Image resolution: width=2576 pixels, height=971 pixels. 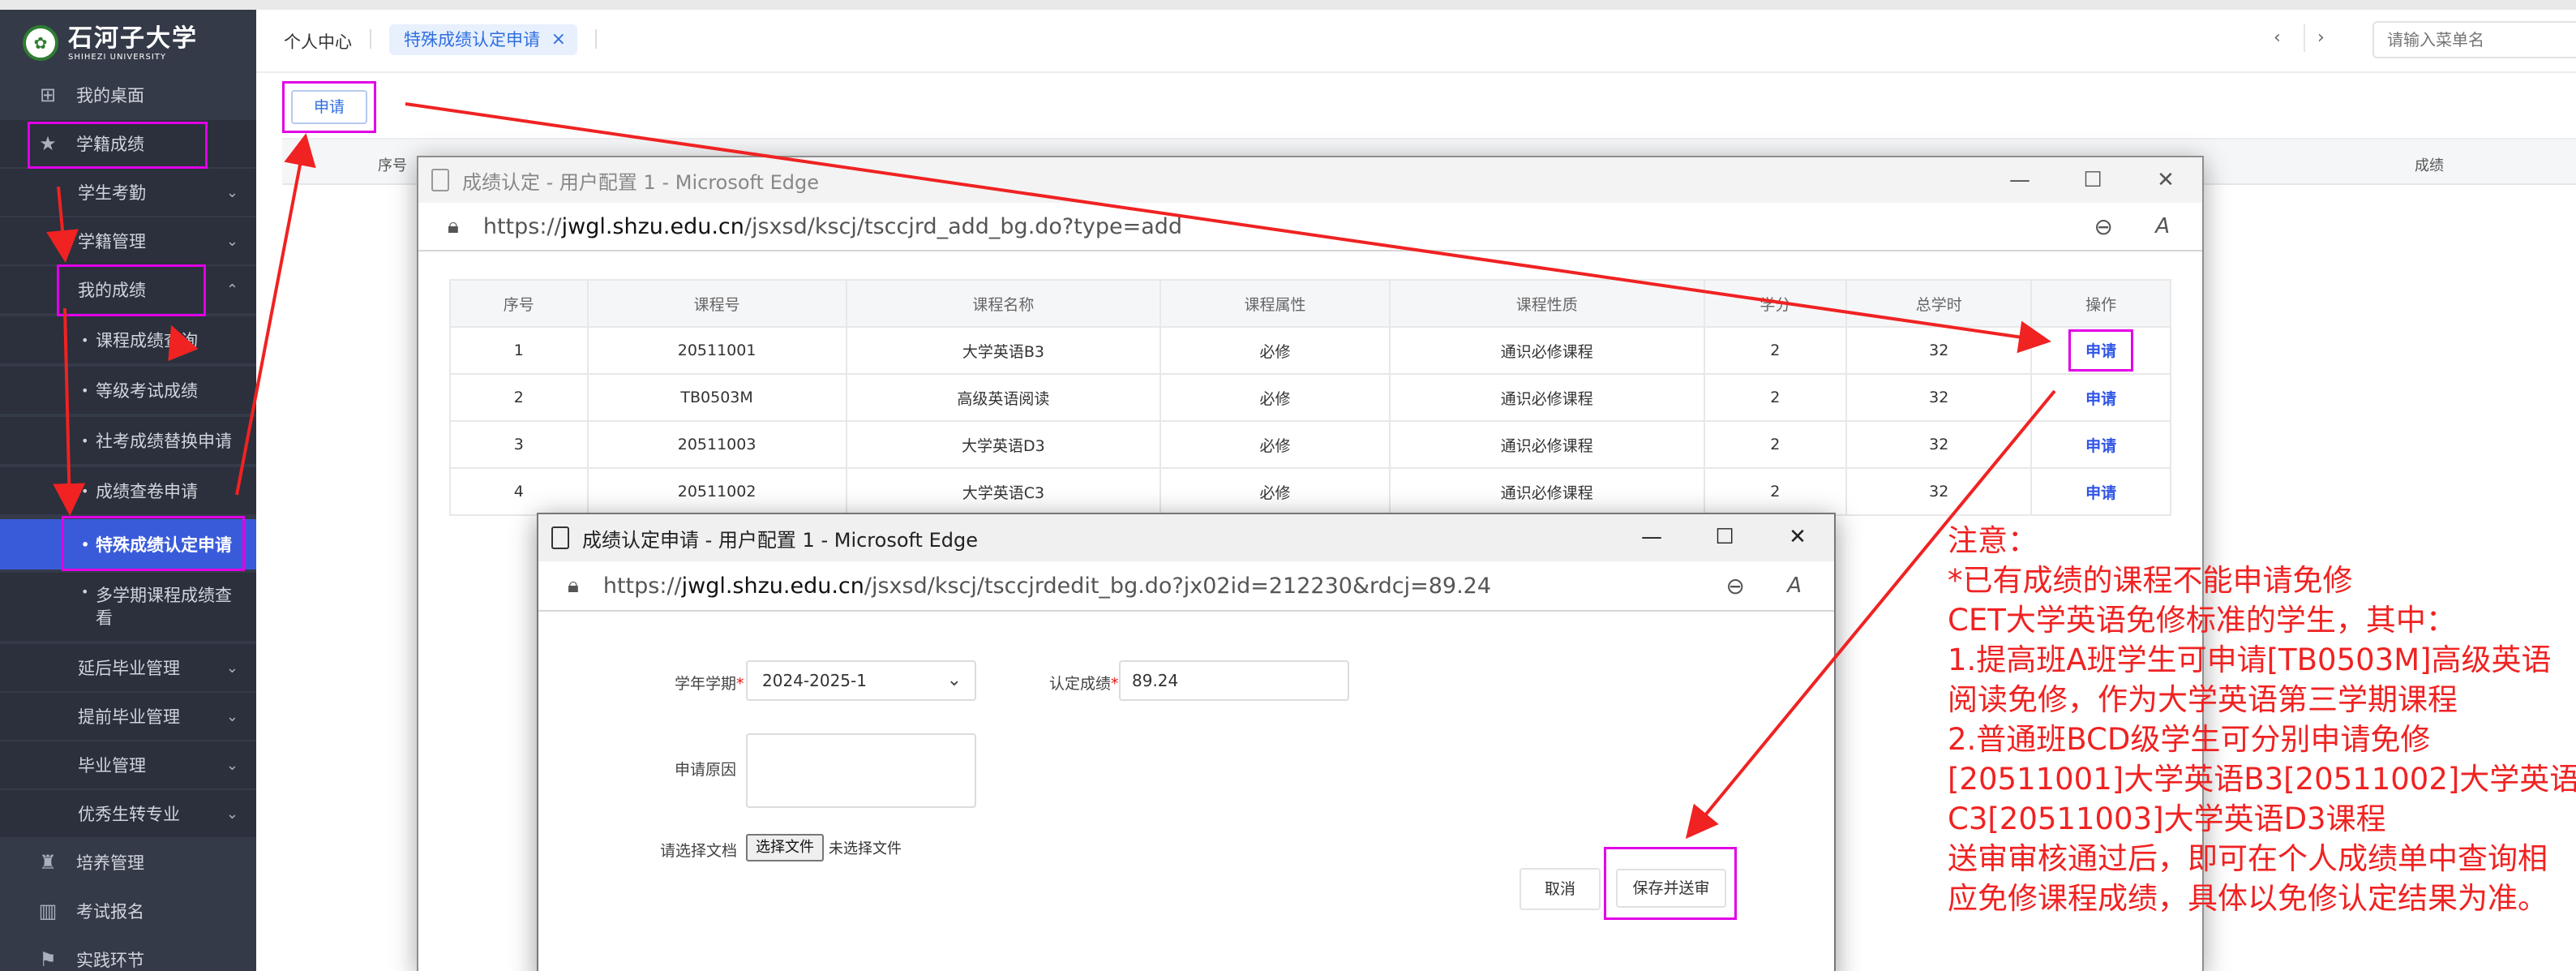 I want to click on university-logo: ✿ 石河子大学 SHIHEZI UNIVERSITY, so click(x=136, y=43).